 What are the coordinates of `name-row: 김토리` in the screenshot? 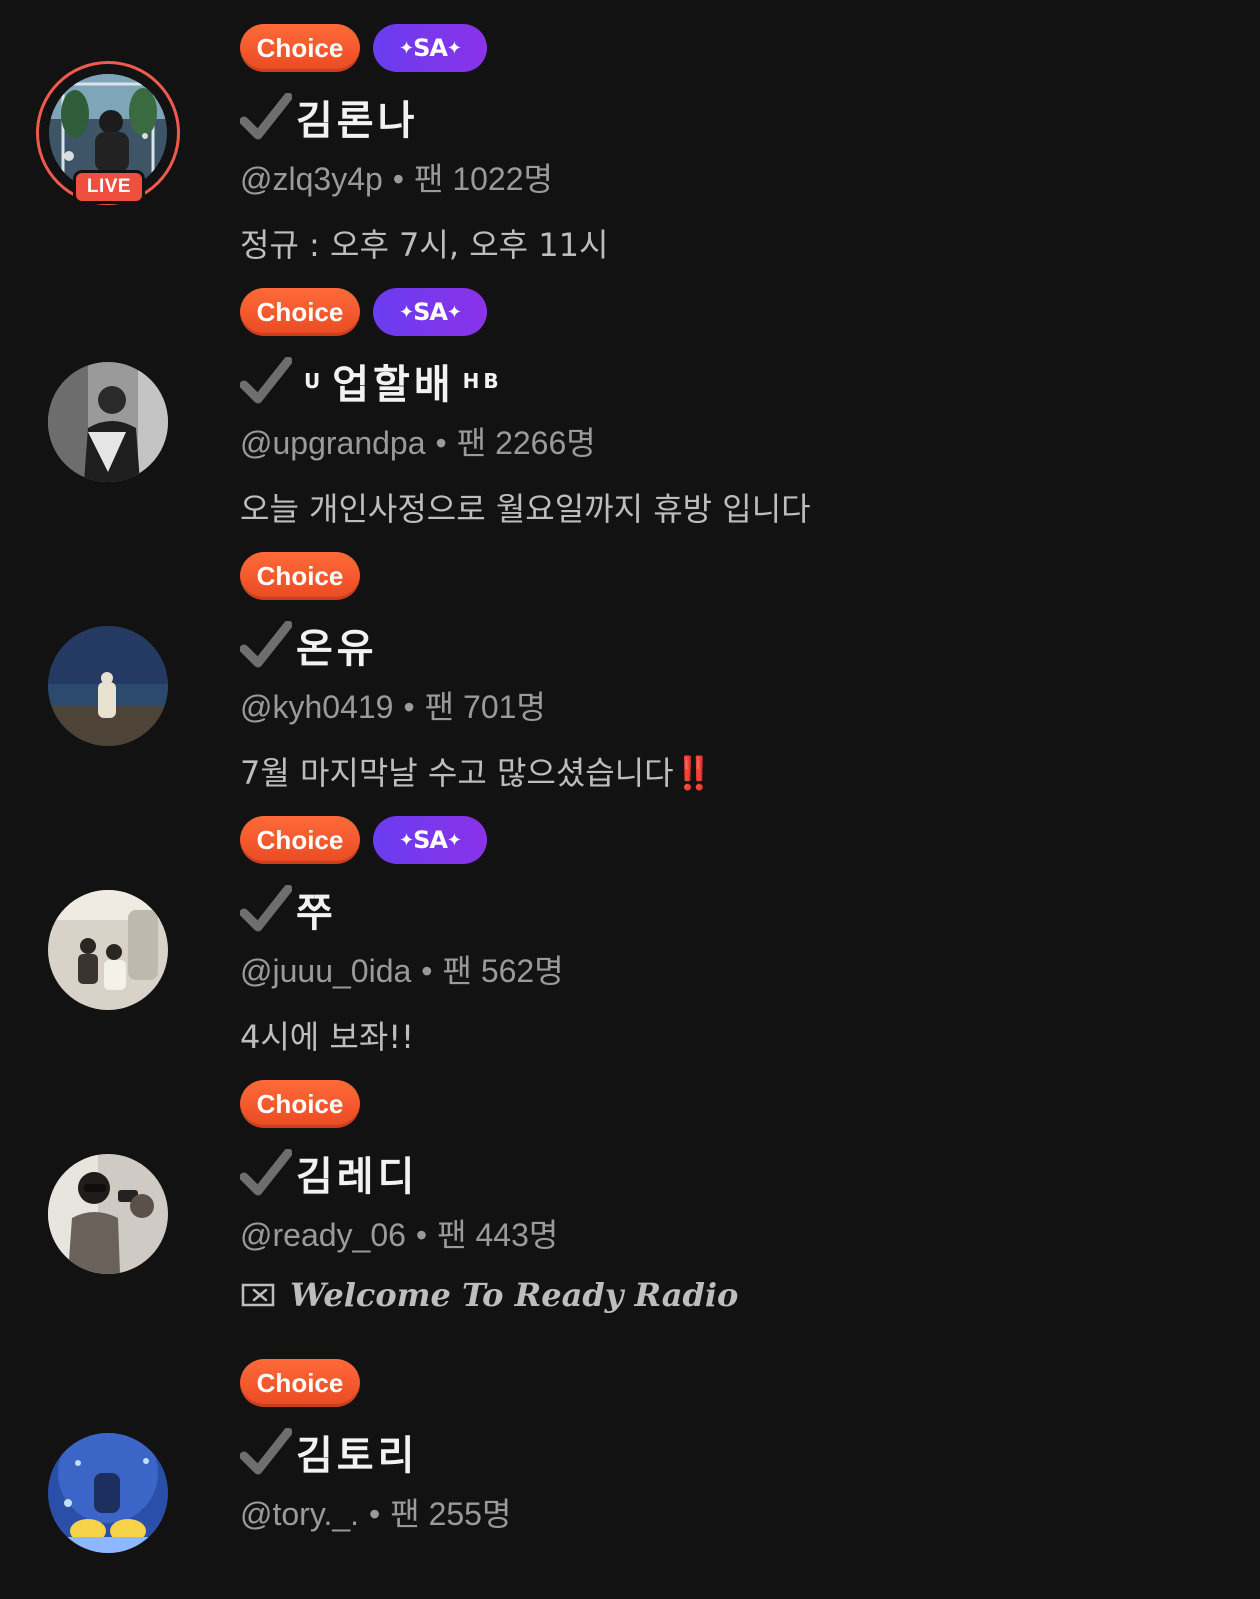 It's located at (329, 1452).